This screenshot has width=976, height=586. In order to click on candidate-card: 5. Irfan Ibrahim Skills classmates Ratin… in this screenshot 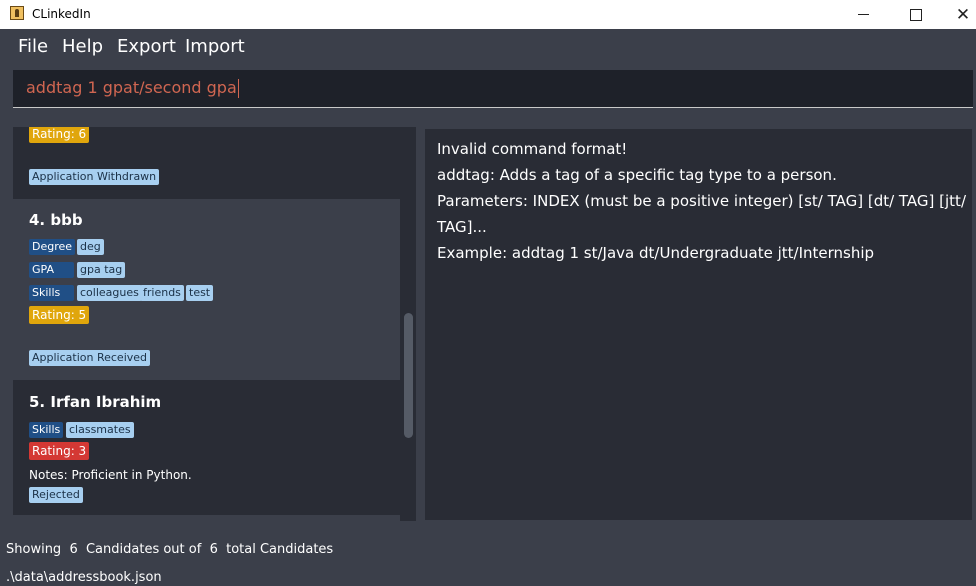, I will do `click(206, 447)`.